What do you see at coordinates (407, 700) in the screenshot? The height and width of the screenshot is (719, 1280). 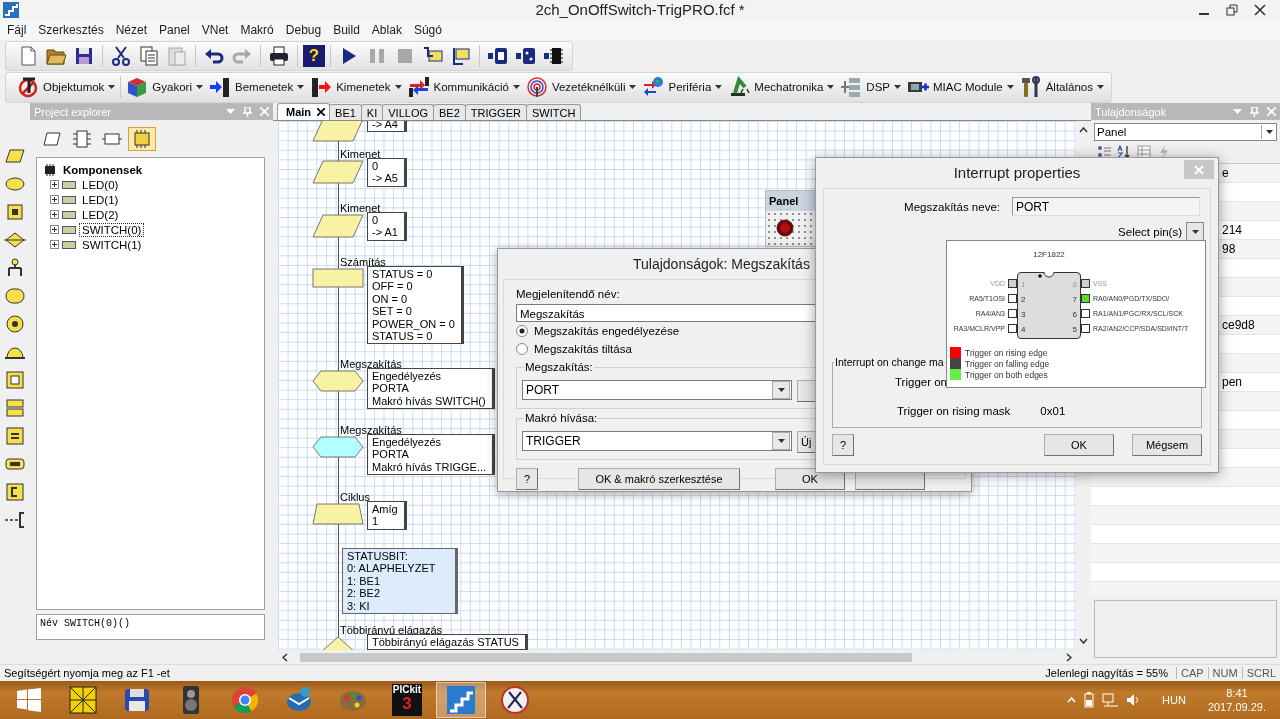 I see `taskbar-button: PICkit 3` at bounding box center [407, 700].